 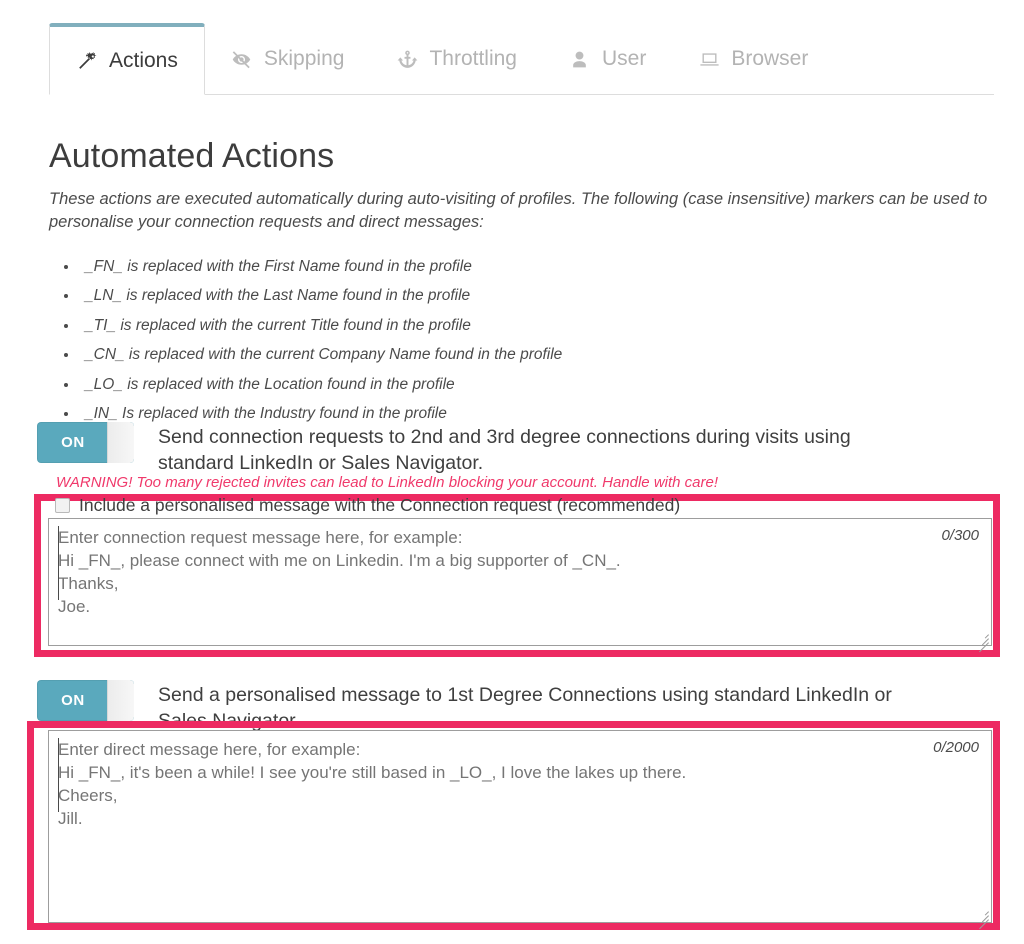 I want to click on tab-bar: Actions Skipping Throttling User Browser, so click(x=521, y=59).